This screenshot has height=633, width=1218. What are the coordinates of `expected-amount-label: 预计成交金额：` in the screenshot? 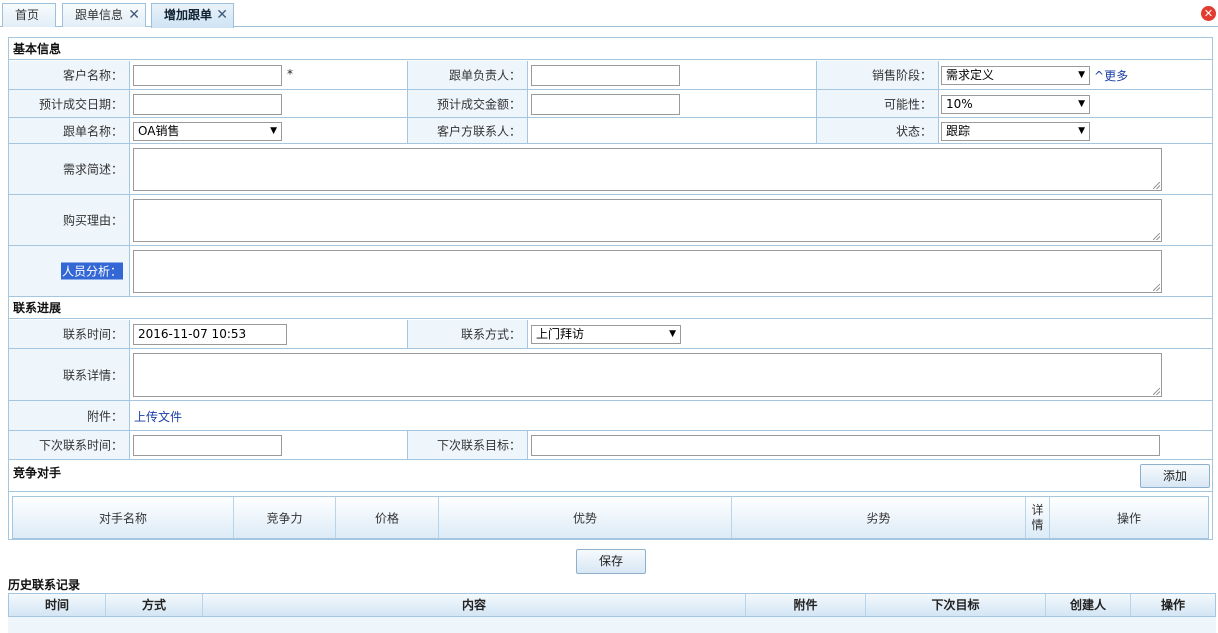 It's located at (468, 103).